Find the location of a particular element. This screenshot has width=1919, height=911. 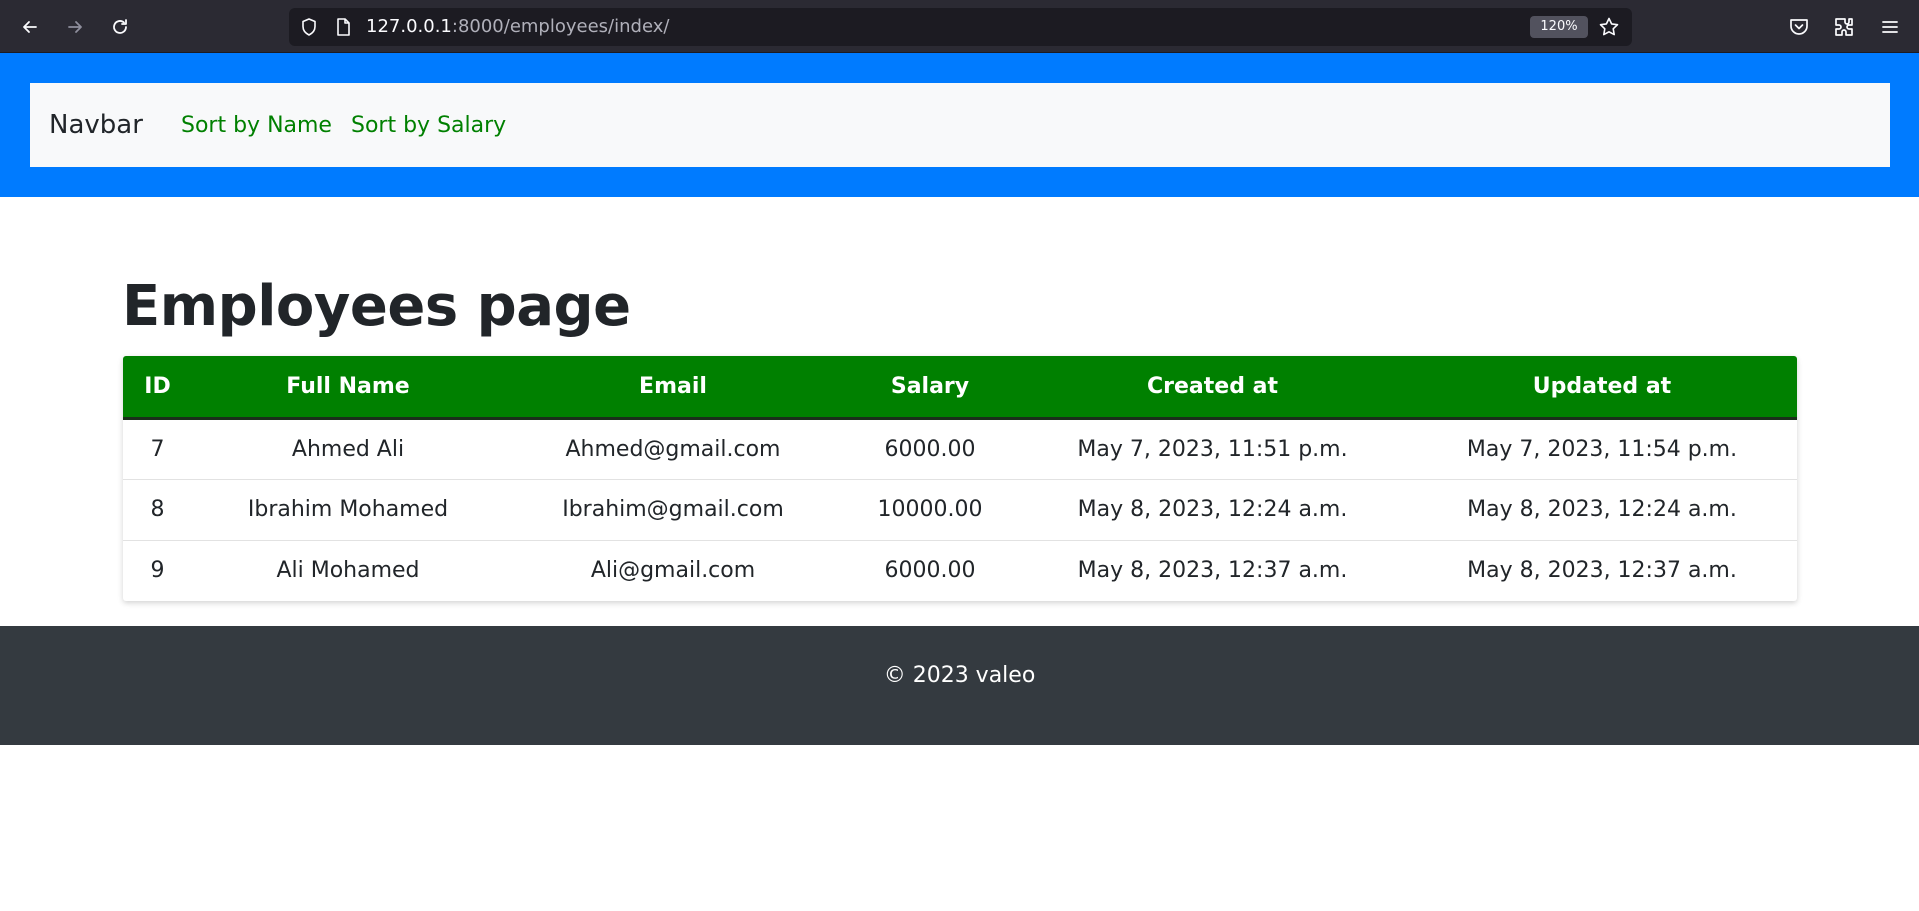

url-bar: 127.0.0.1:8000/employees/index/ 120% is located at coordinates (960, 27).